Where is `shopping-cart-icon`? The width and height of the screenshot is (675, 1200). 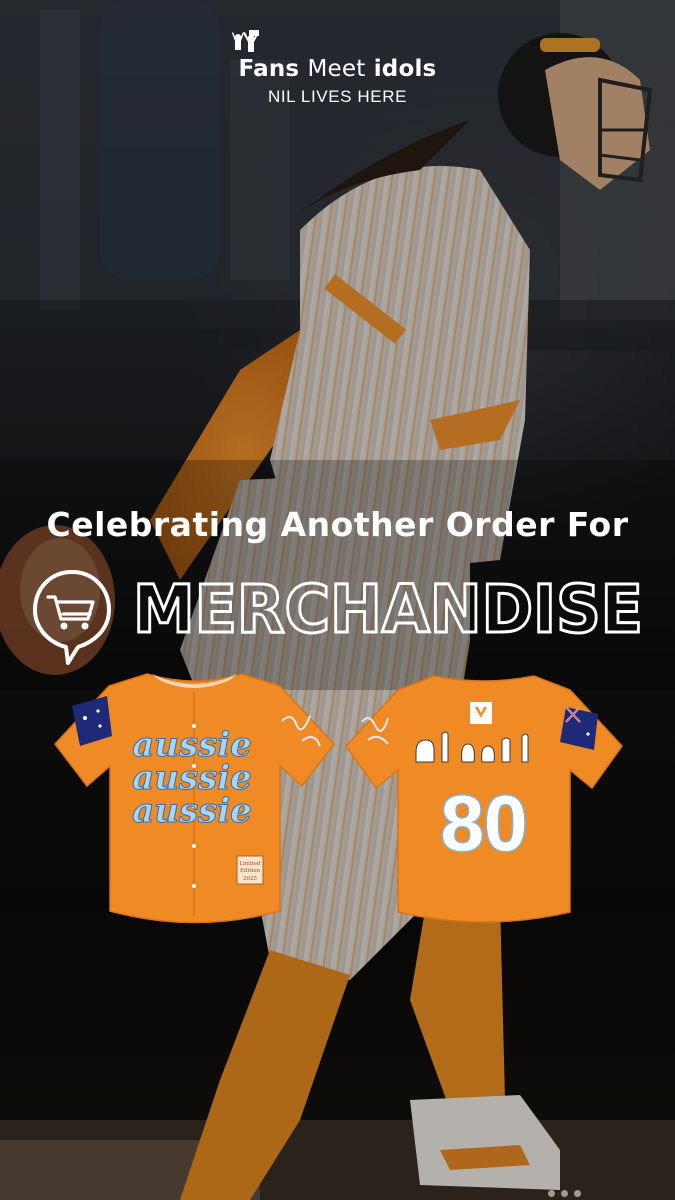 shopping-cart-icon is located at coordinates (72, 617).